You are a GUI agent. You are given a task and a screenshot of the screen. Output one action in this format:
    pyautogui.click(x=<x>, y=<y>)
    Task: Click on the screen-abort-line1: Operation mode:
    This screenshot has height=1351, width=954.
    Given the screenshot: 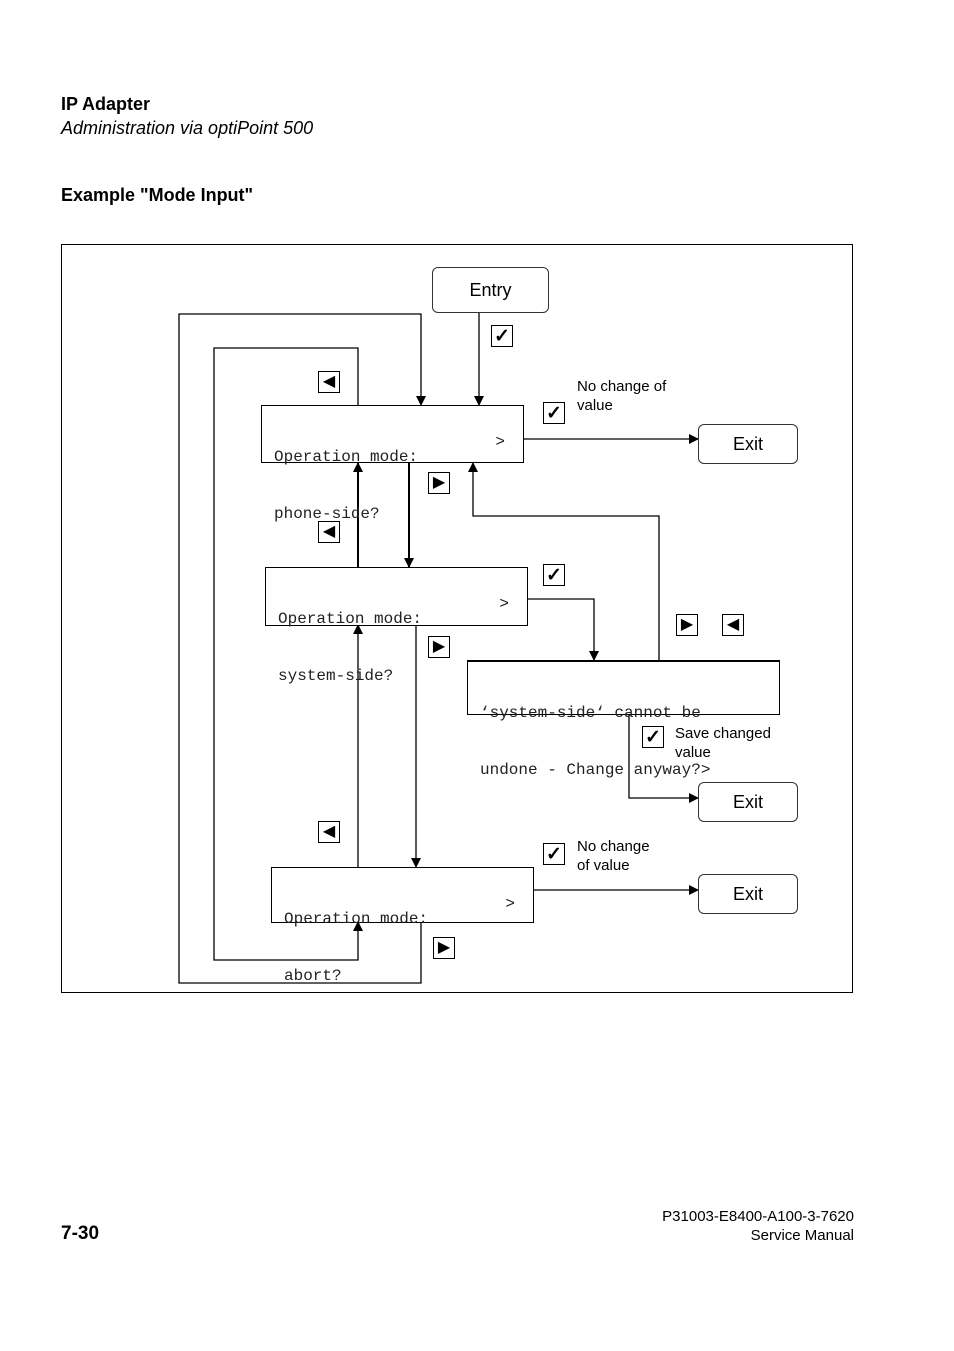 What is the action you would take?
    pyautogui.click(x=356, y=919)
    